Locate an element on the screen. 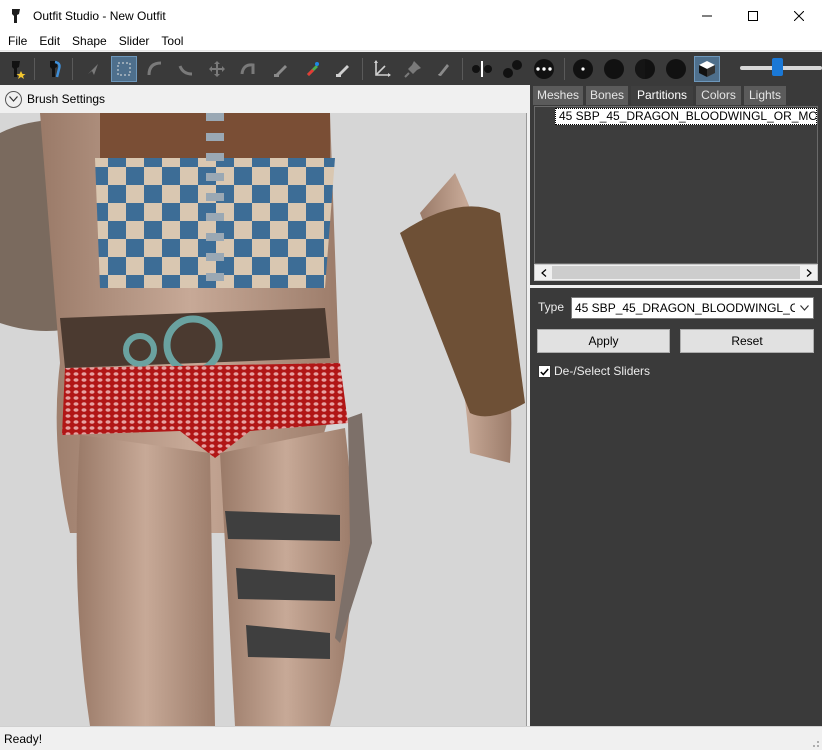 This screenshot has width=822, height=750. scroll-left-button is located at coordinates (543, 272).